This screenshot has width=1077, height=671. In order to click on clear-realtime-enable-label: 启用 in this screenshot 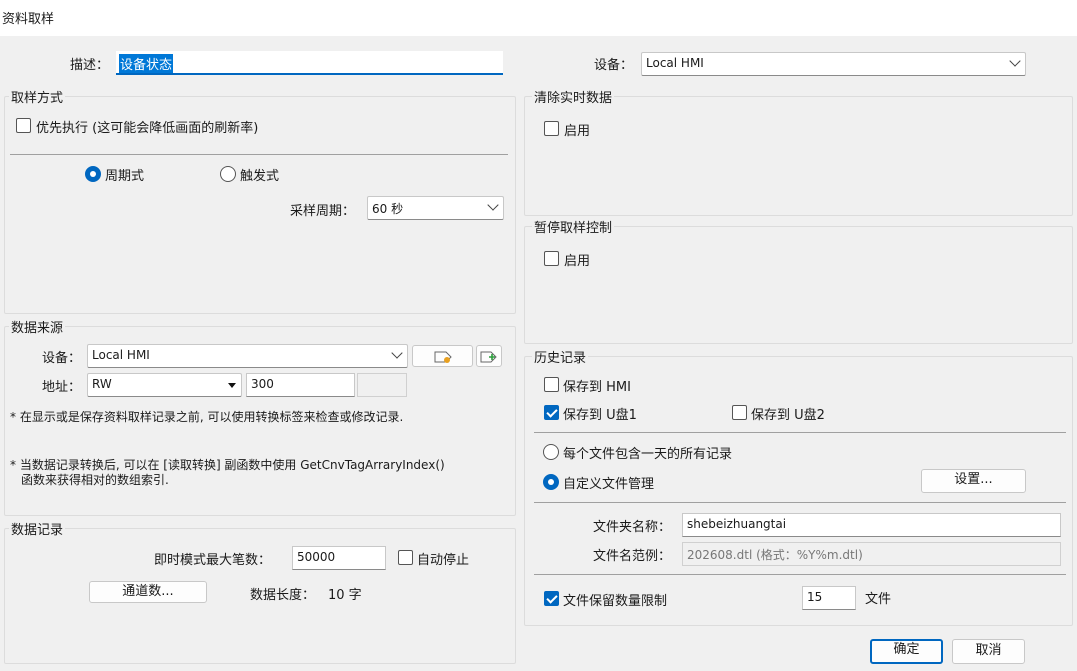, I will do `click(577, 131)`.